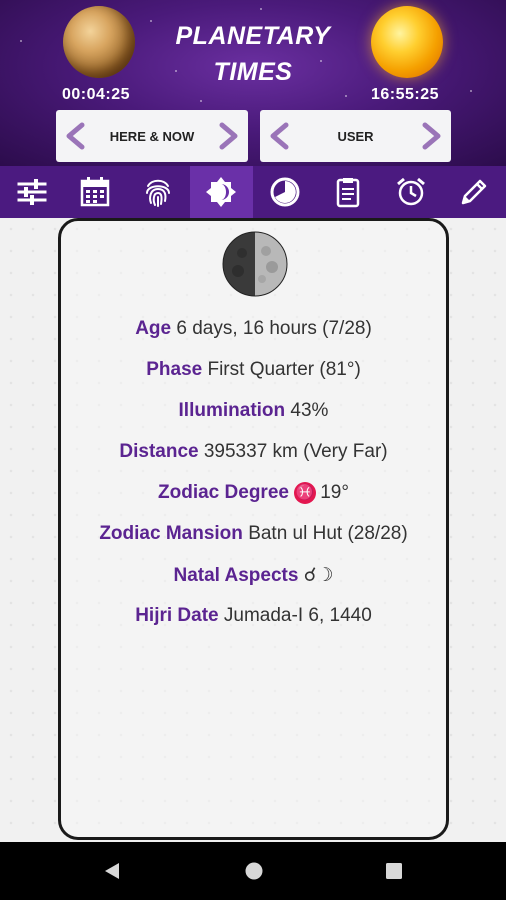 The image size is (506, 900). What do you see at coordinates (177, 615) in the screenshot?
I see `hijri-date-label: Hijri Date` at bounding box center [177, 615].